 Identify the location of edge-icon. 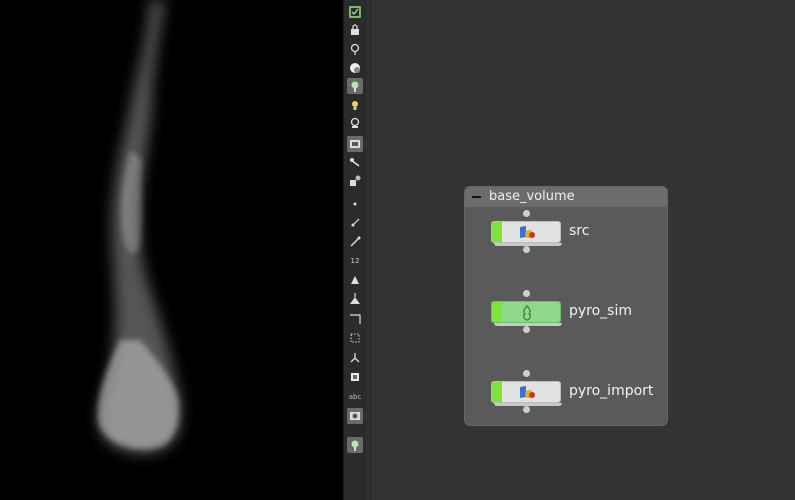
(355, 319).